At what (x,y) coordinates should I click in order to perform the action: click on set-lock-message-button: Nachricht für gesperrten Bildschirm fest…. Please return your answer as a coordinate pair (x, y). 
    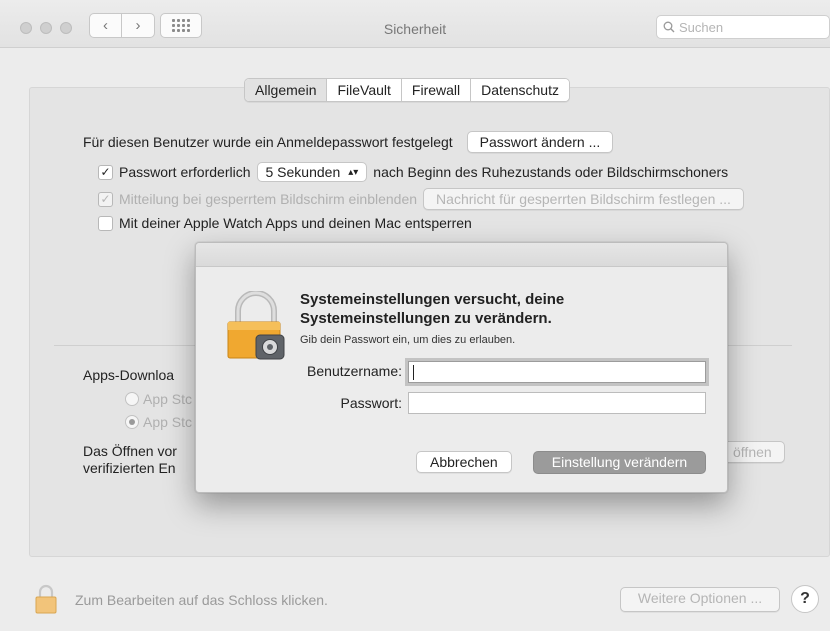
    Looking at the image, I should click on (583, 199).